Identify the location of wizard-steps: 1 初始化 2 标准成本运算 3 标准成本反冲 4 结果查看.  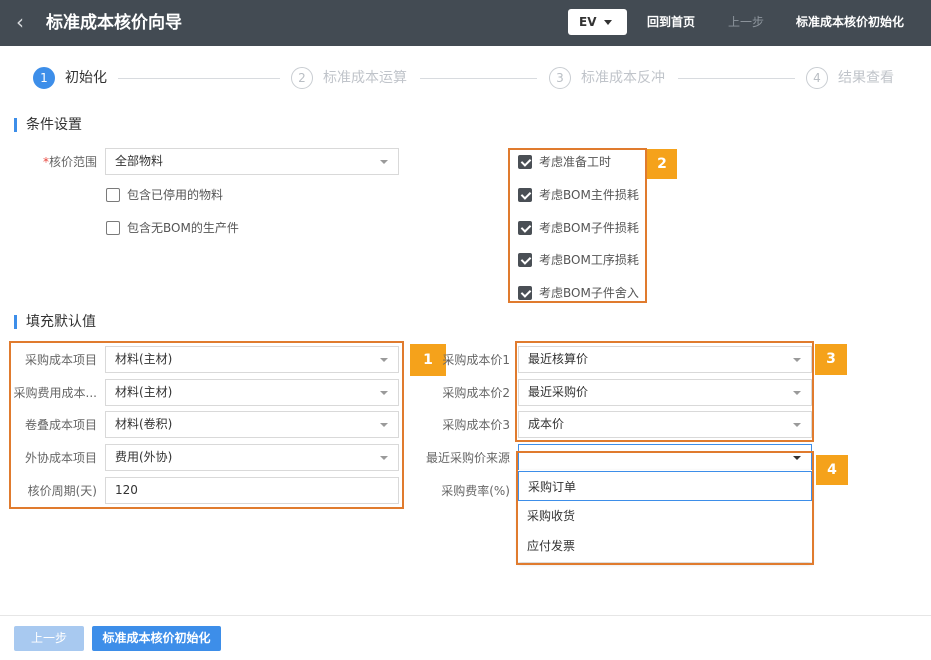
(465, 78).